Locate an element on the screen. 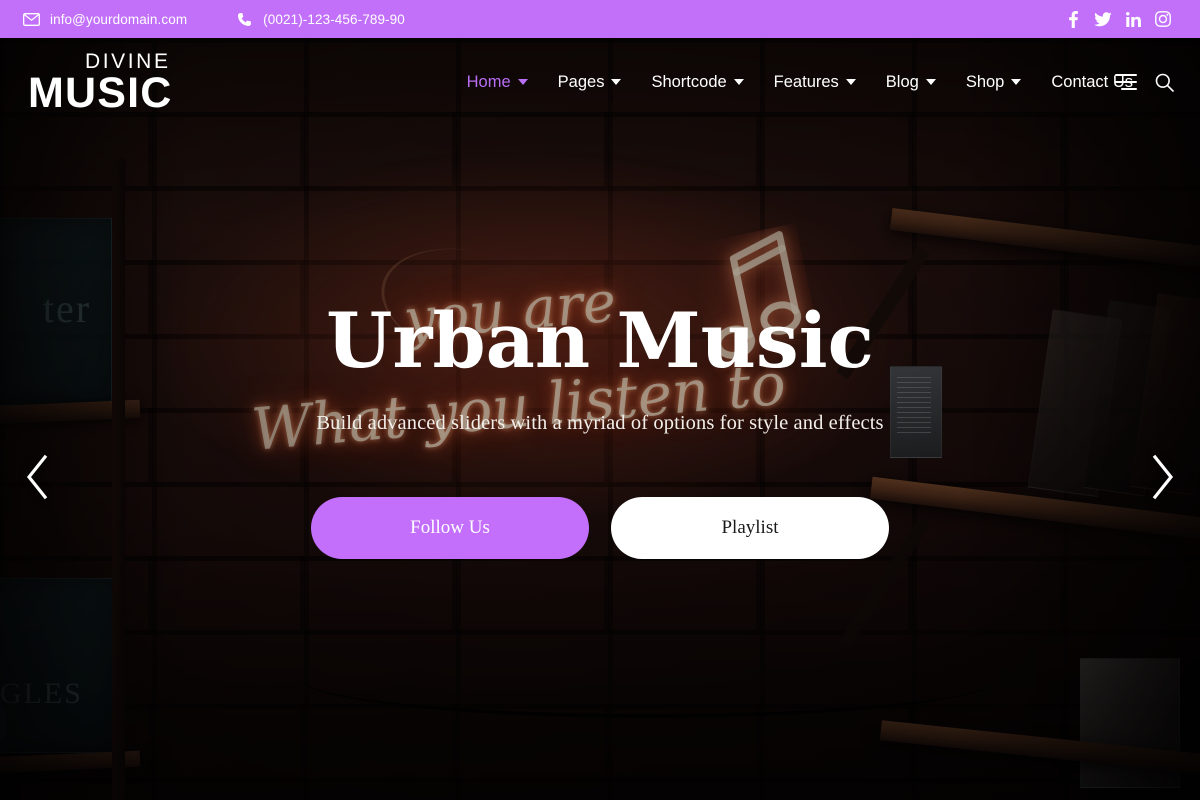  slider-prev-button is located at coordinates (37, 477).